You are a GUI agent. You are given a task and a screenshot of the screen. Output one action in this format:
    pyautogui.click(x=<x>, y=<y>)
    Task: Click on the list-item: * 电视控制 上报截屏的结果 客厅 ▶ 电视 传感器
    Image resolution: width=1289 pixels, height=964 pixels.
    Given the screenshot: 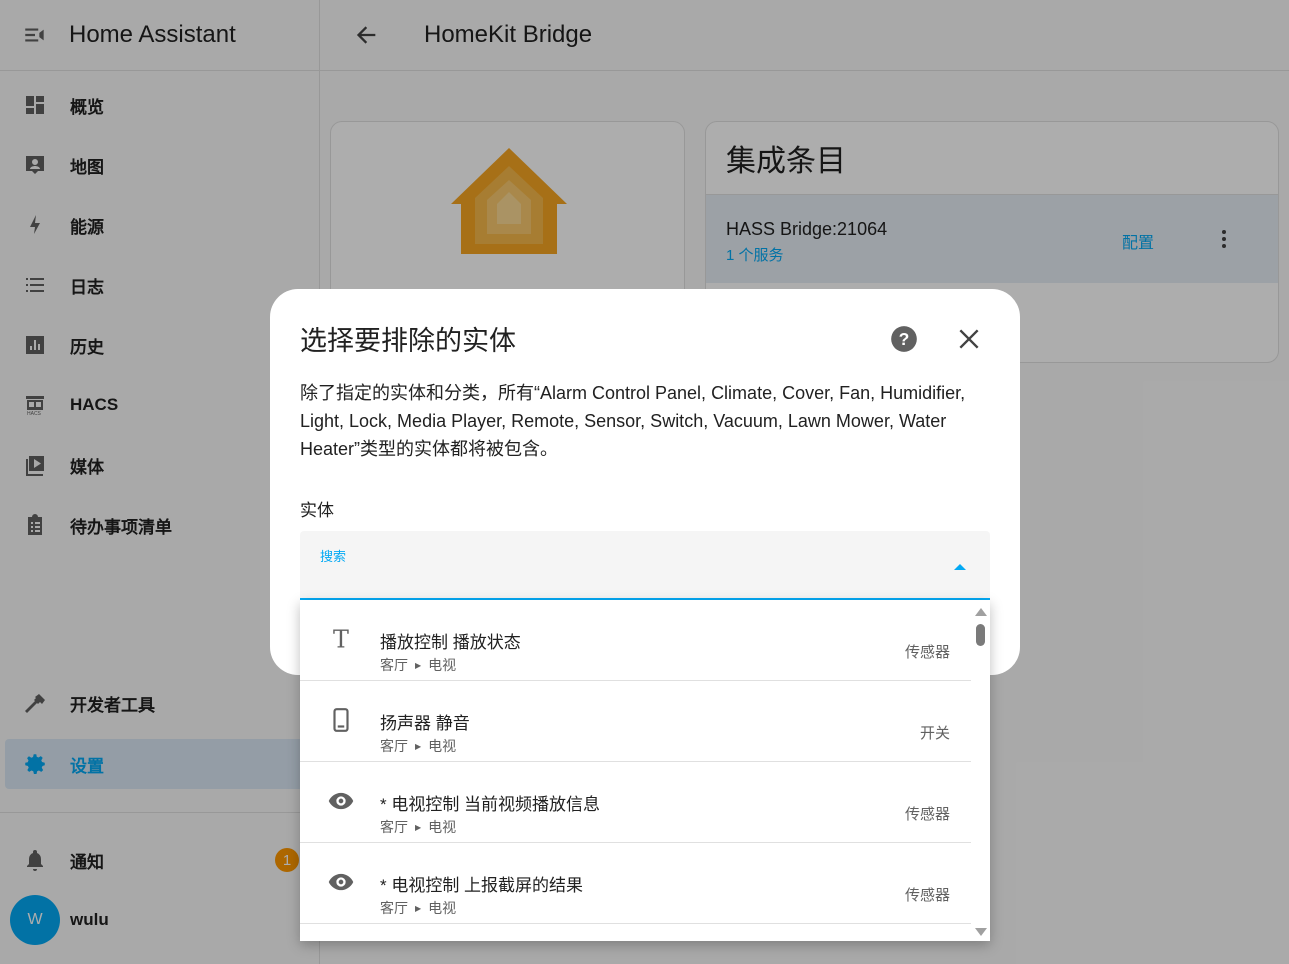 What is the action you would take?
    pyautogui.click(x=635, y=883)
    